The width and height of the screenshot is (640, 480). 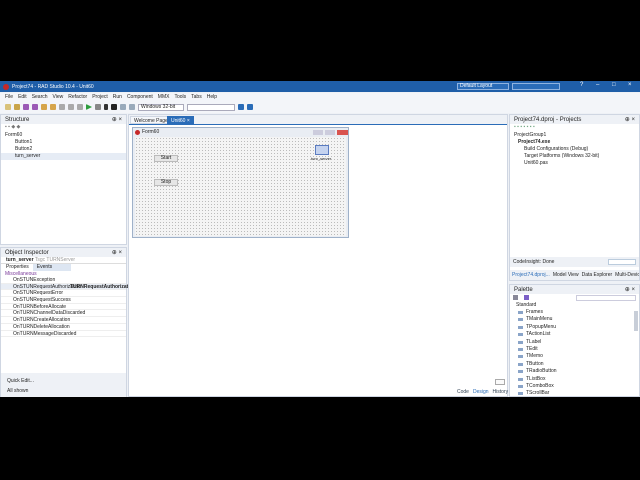 I want to click on platform-select: Windows 32-bit, so click(x=161, y=107).